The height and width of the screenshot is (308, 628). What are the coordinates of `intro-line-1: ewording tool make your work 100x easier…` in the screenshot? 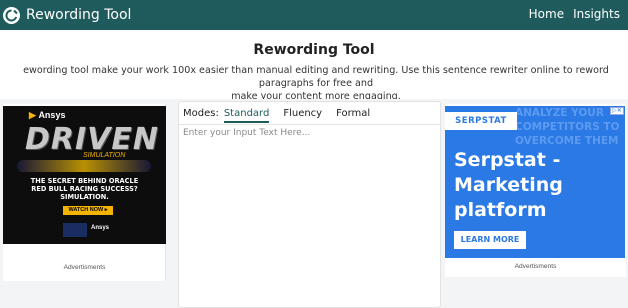 It's located at (316, 77).